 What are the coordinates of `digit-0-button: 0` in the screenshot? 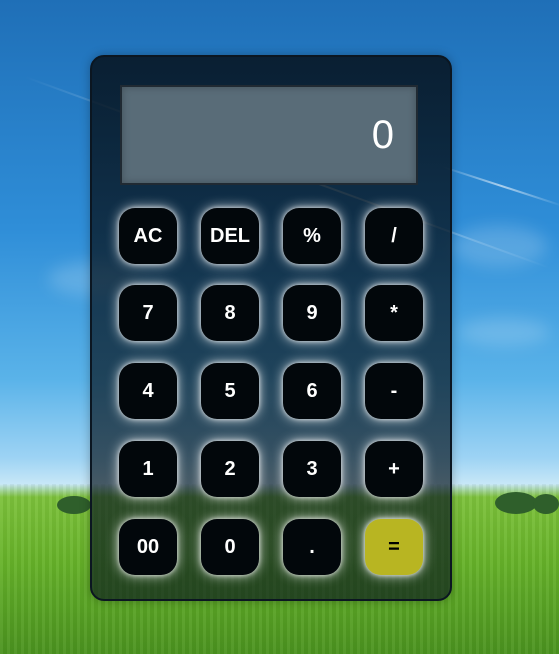 It's located at (230, 547).